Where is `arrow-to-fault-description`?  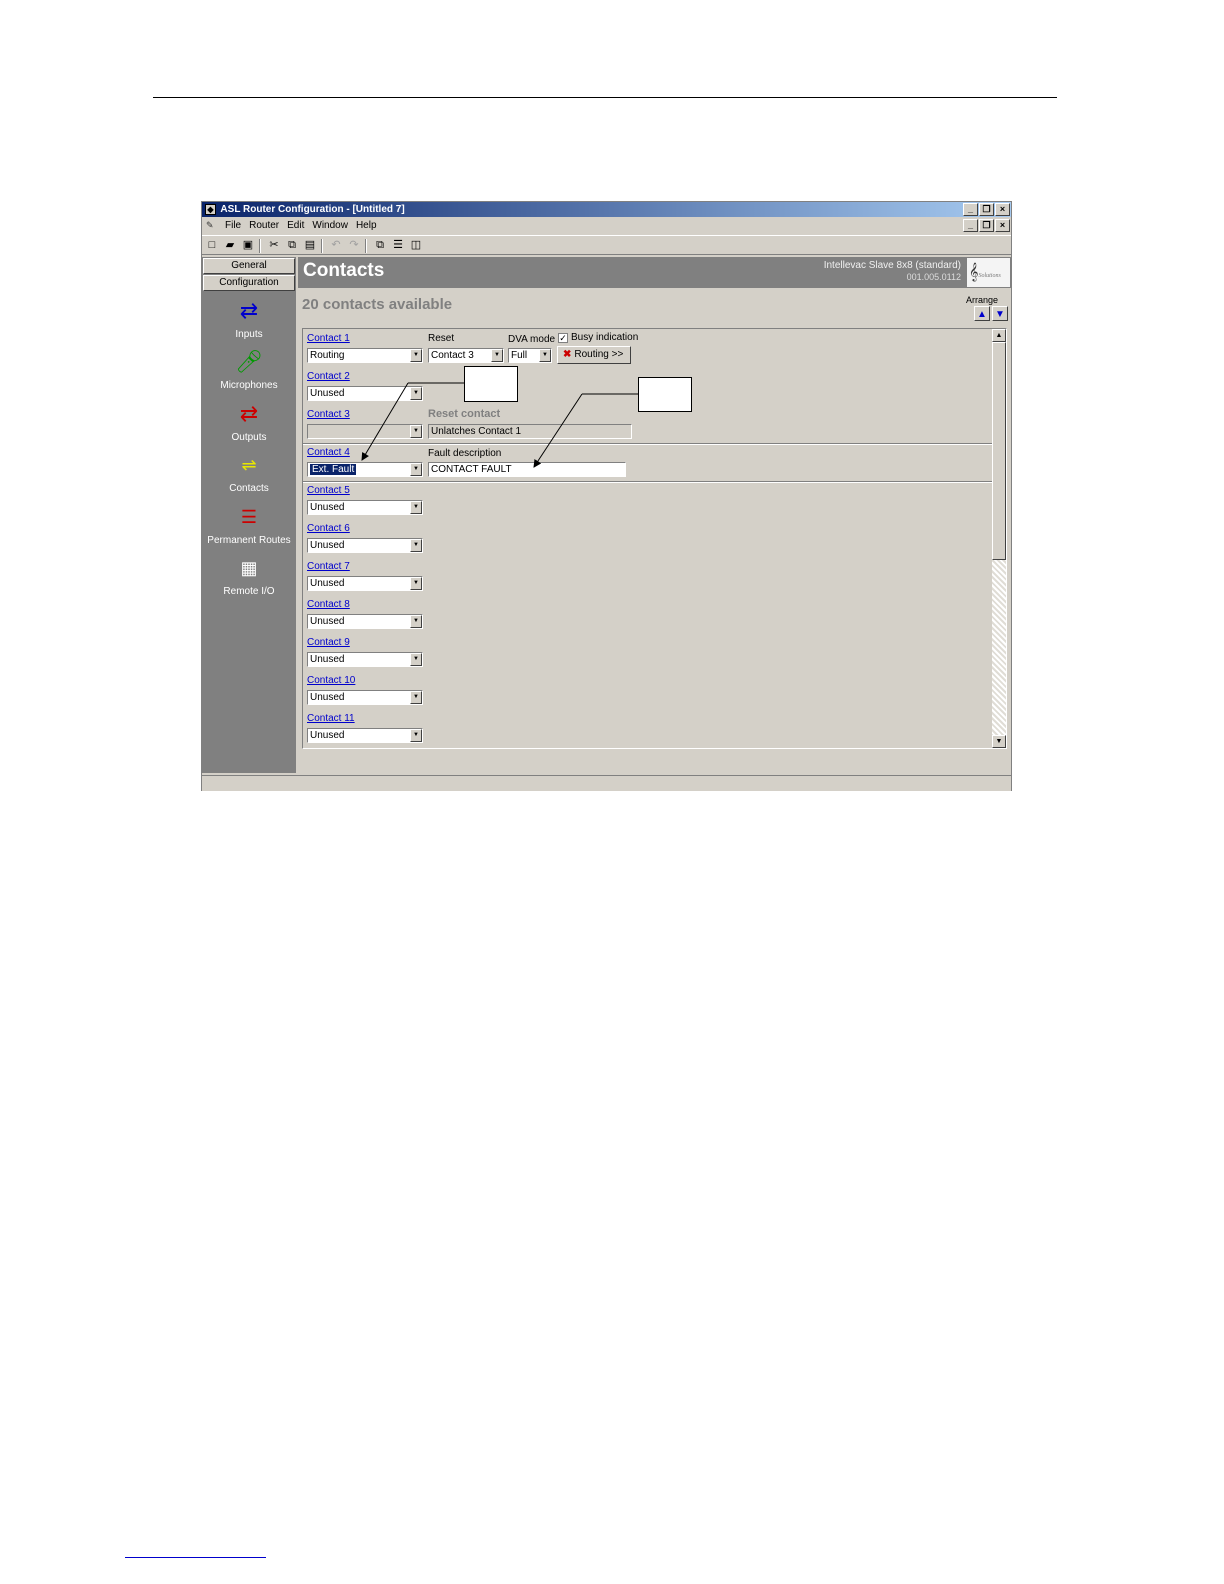
arrow-to-fault-description is located at coordinates (558, 430).